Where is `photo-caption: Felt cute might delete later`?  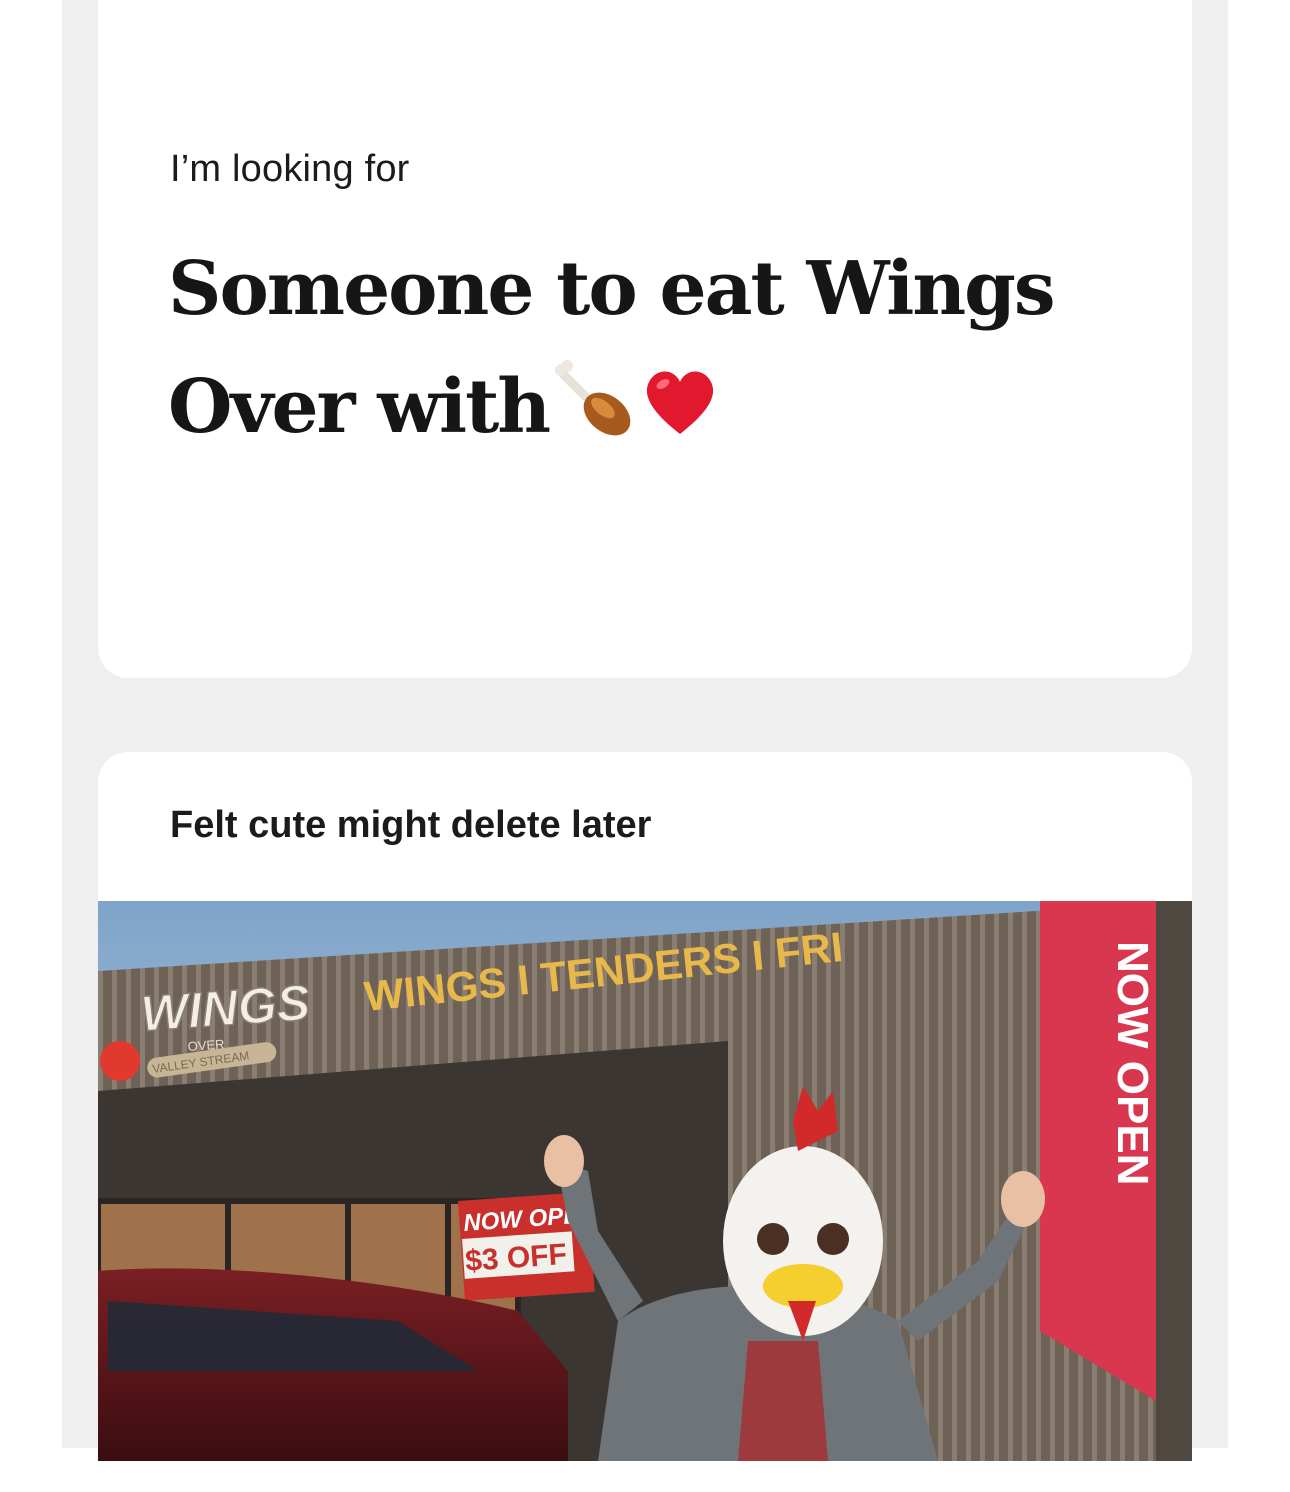
photo-caption: Felt cute might delete later is located at coordinates (411, 825).